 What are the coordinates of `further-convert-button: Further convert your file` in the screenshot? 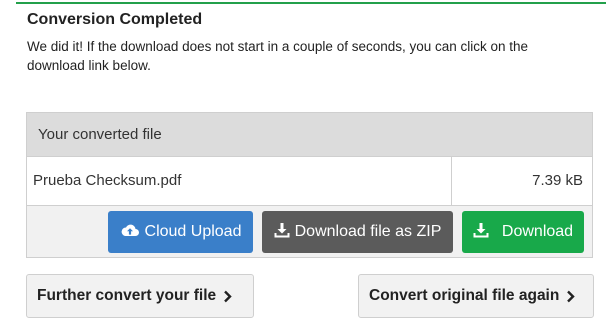 It's located at (140, 296).